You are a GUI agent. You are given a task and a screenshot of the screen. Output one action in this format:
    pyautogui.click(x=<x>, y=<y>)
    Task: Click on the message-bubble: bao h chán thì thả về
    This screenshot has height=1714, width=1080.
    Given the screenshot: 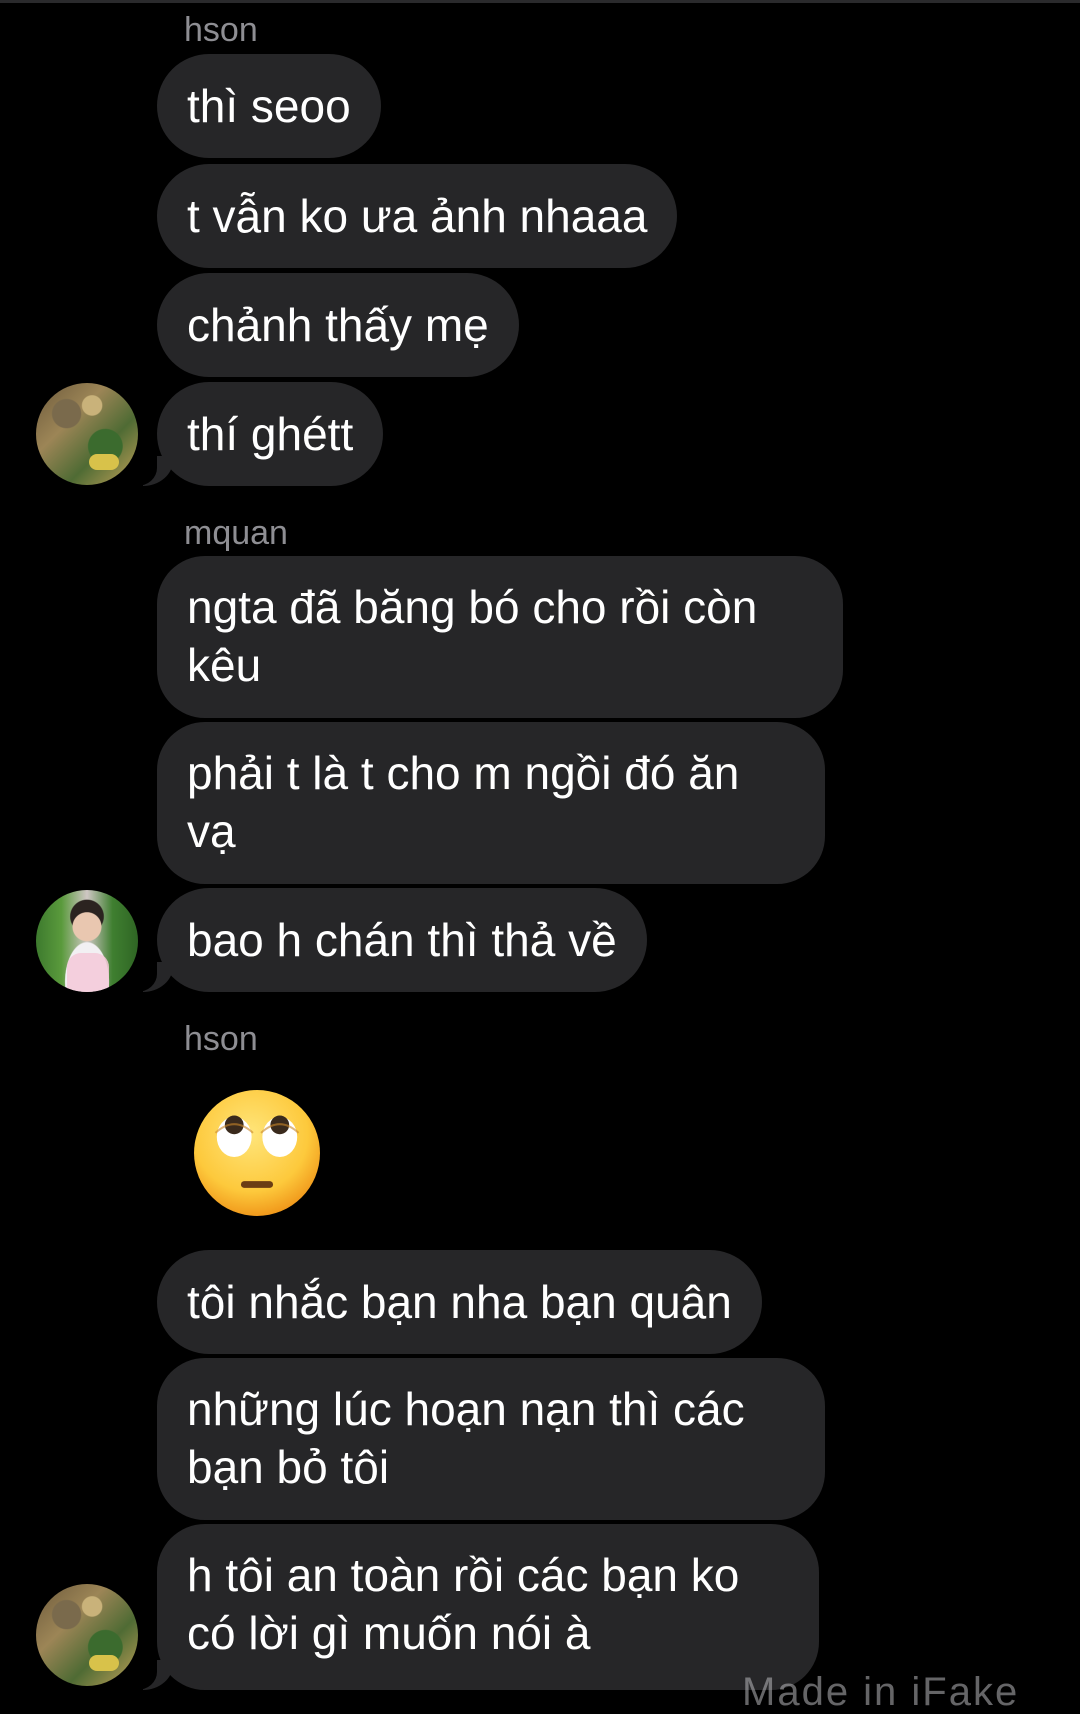 What is the action you would take?
    pyautogui.click(x=389, y=940)
    